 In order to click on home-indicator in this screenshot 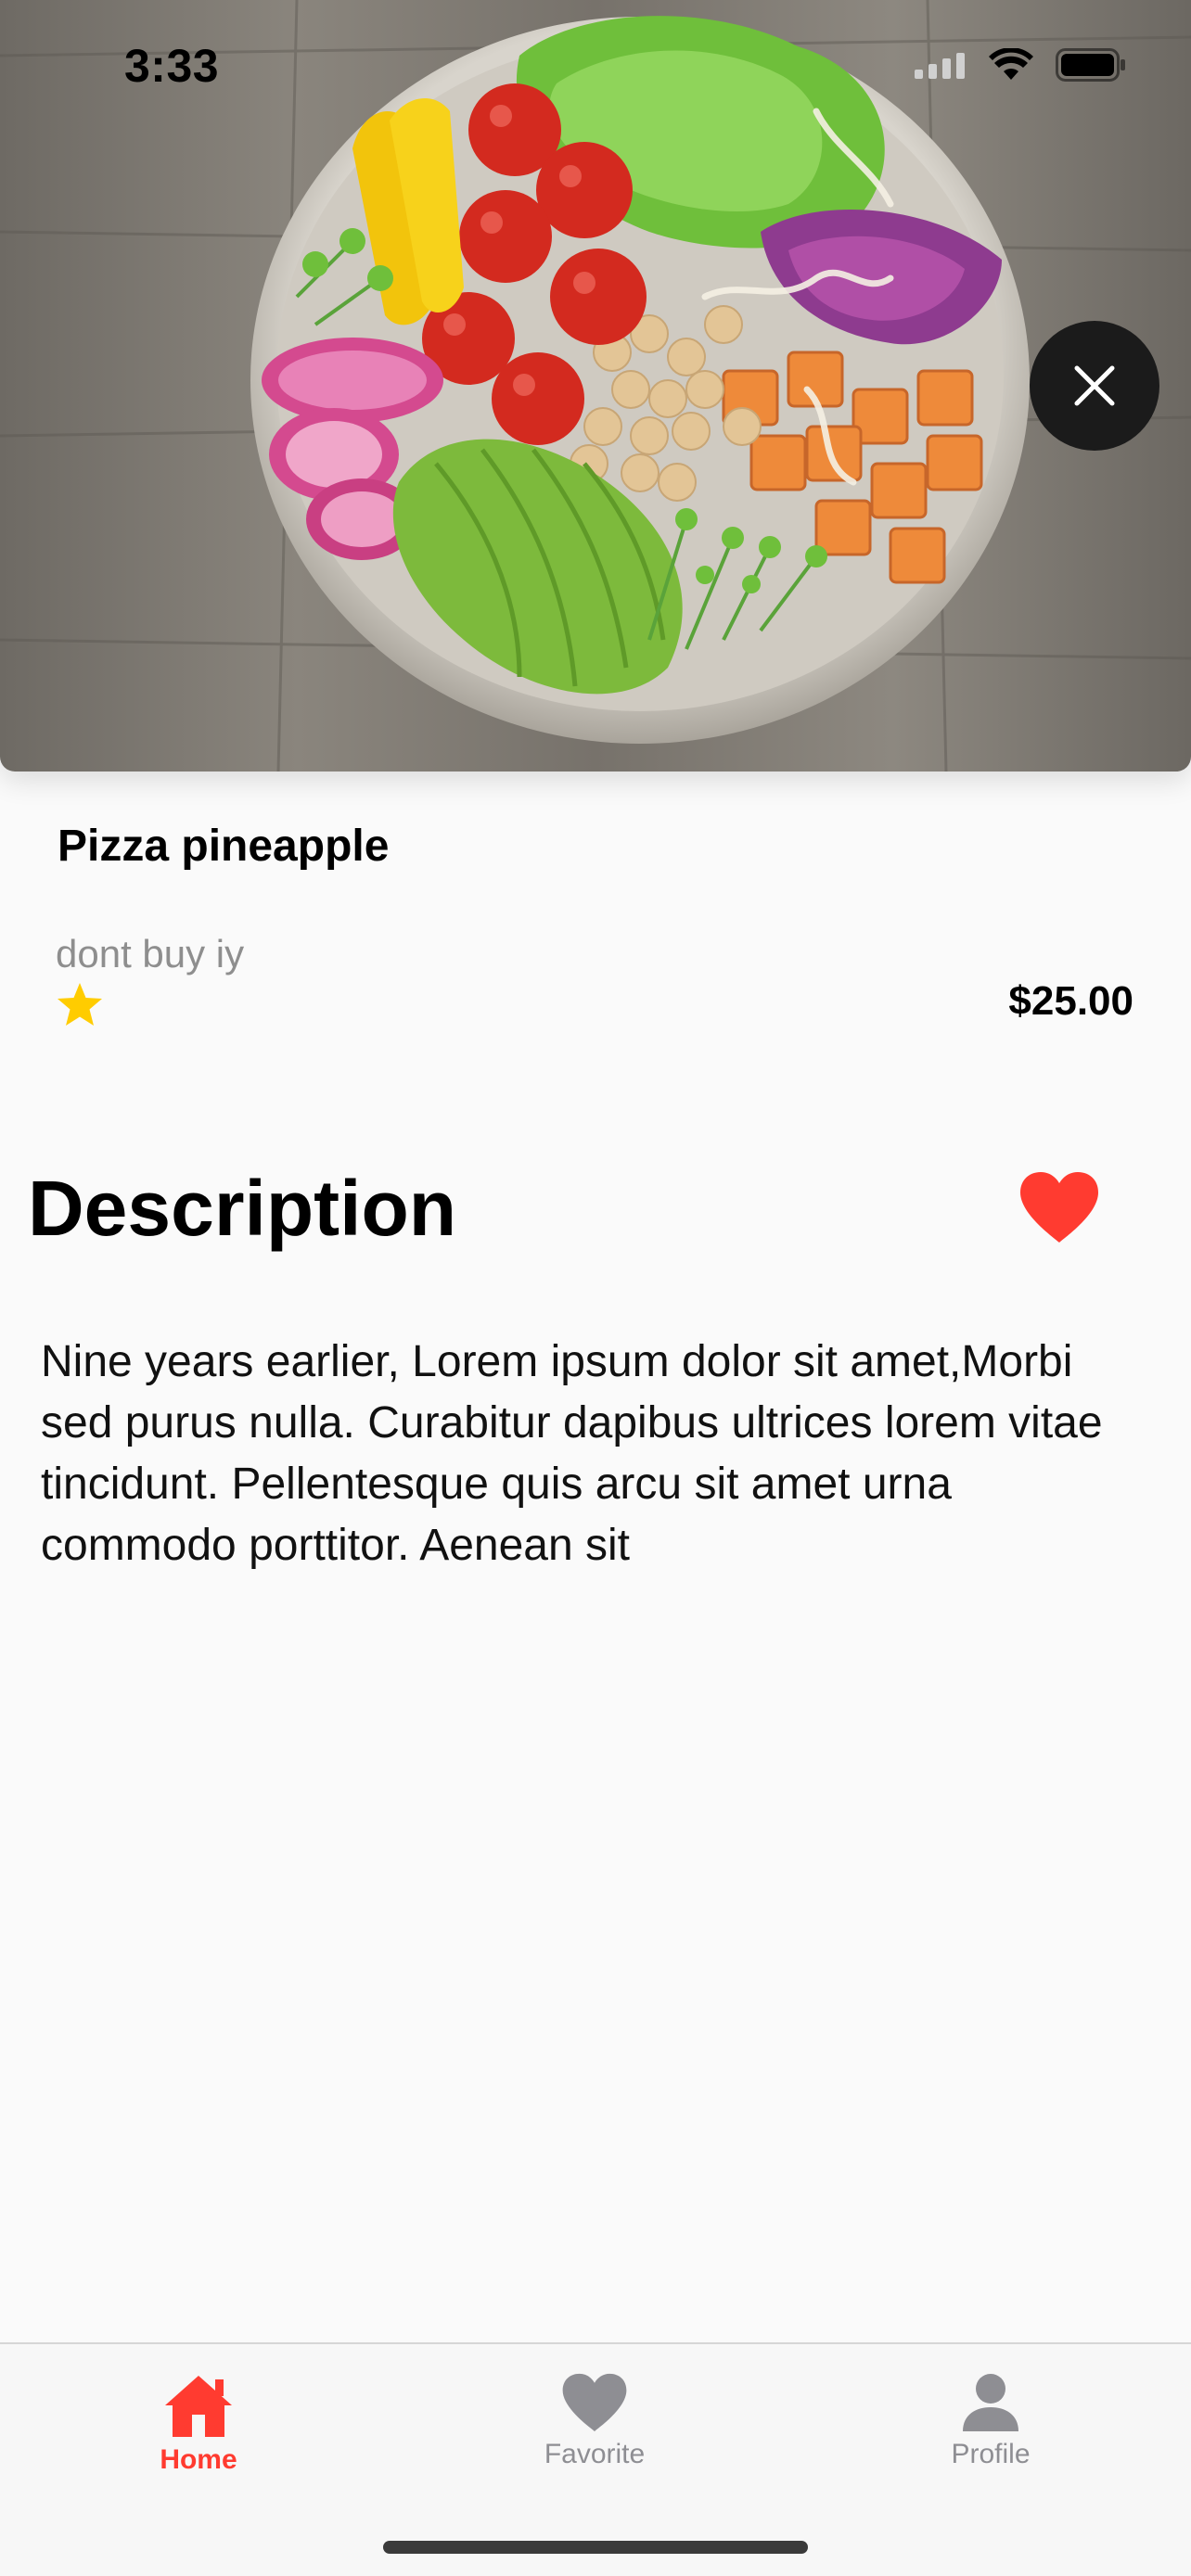, I will do `click(595, 2547)`.